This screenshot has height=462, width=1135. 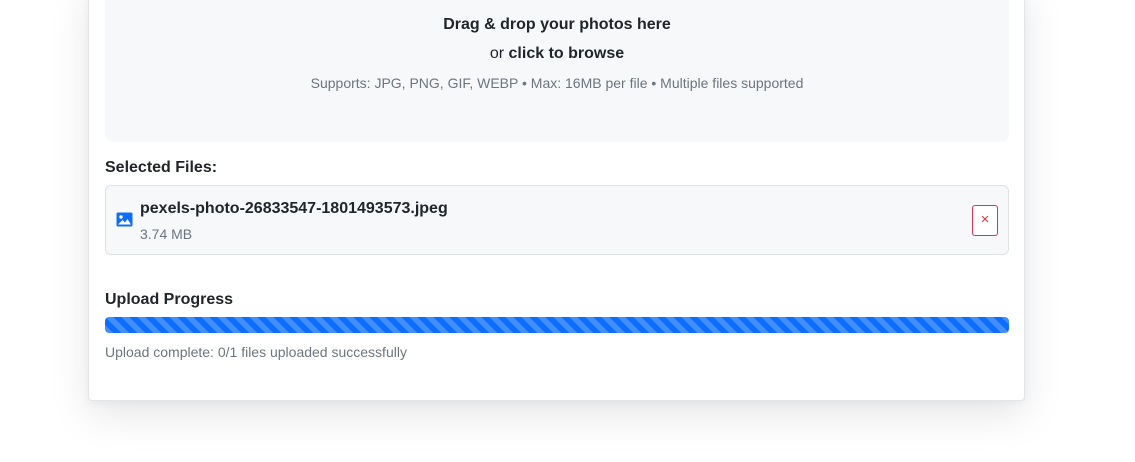 I want to click on image-icon, so click(x=124, y=219).